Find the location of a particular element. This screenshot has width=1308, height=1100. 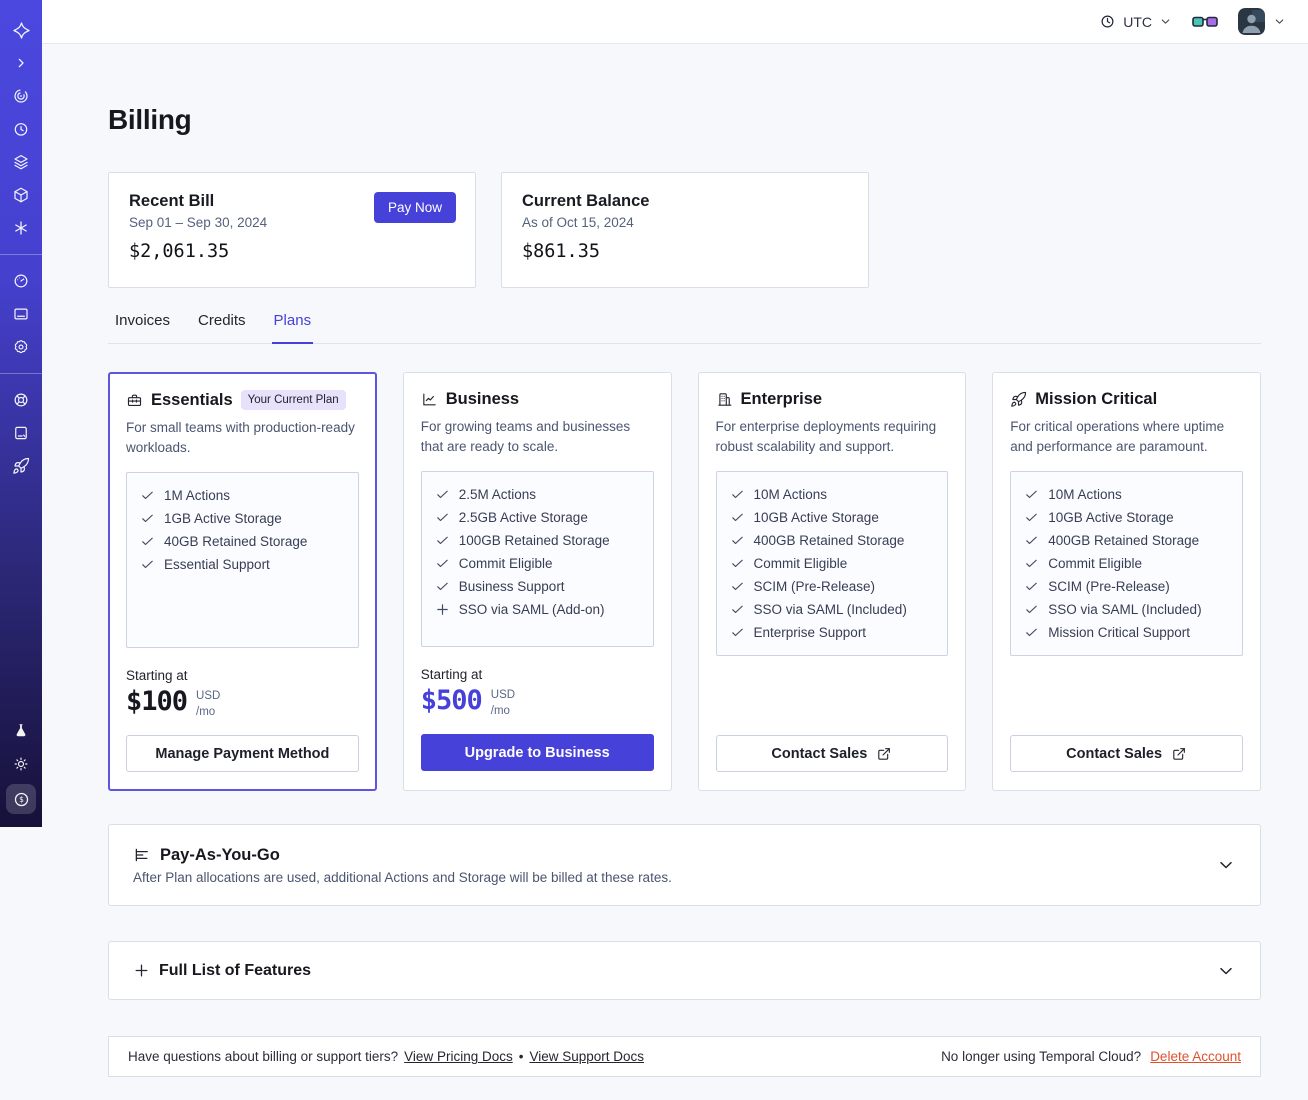

glasses-icon is located at coordinates (1205, 21).